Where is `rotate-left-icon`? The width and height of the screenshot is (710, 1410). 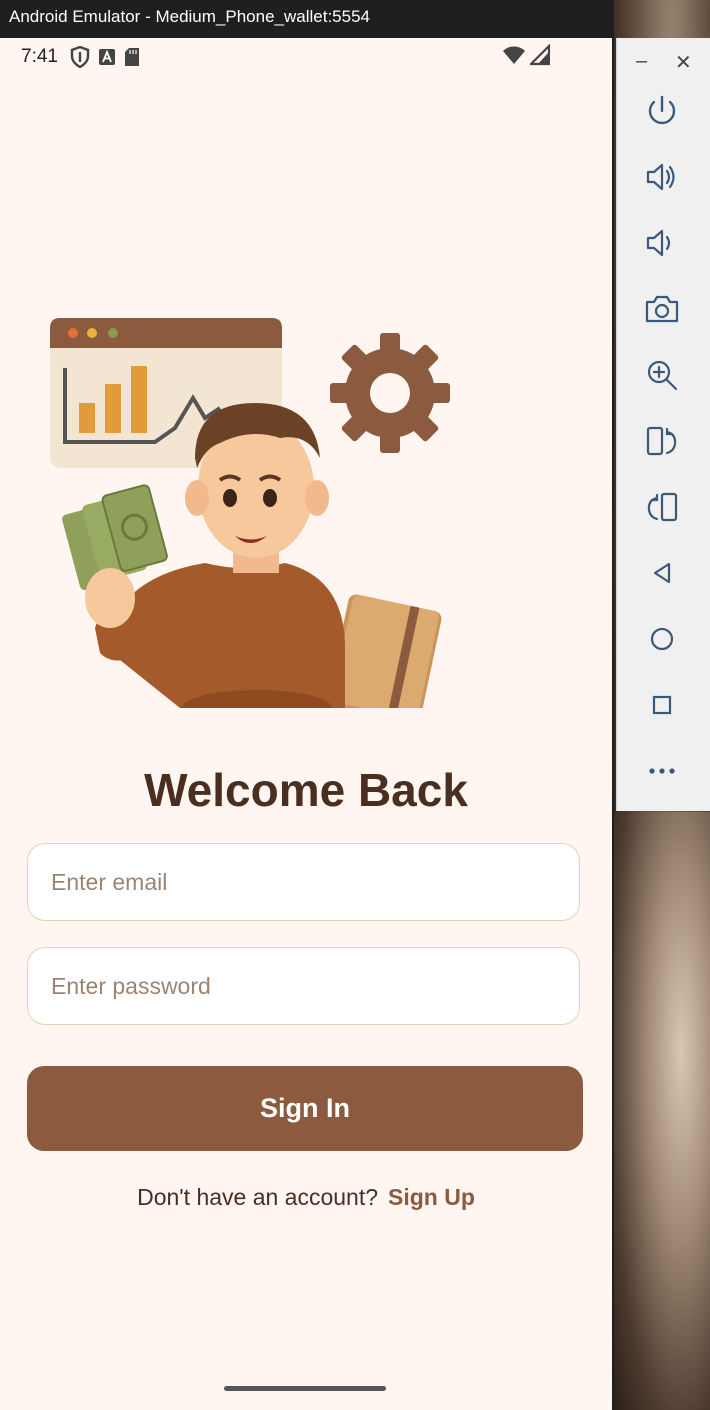 rotate-left-icon is located at coordinates (661, 441).